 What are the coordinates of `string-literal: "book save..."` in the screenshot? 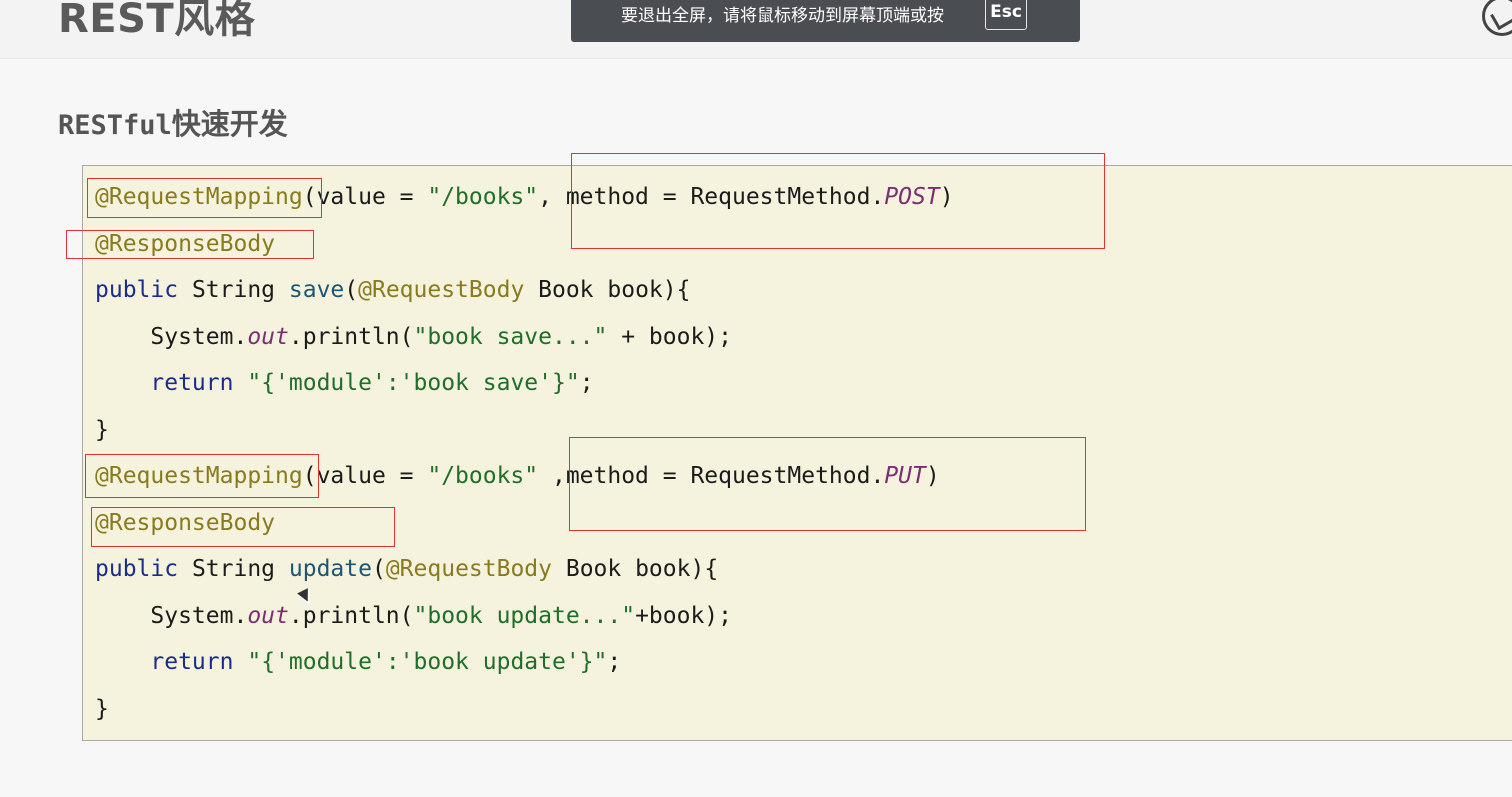 It's located at (510, 337).